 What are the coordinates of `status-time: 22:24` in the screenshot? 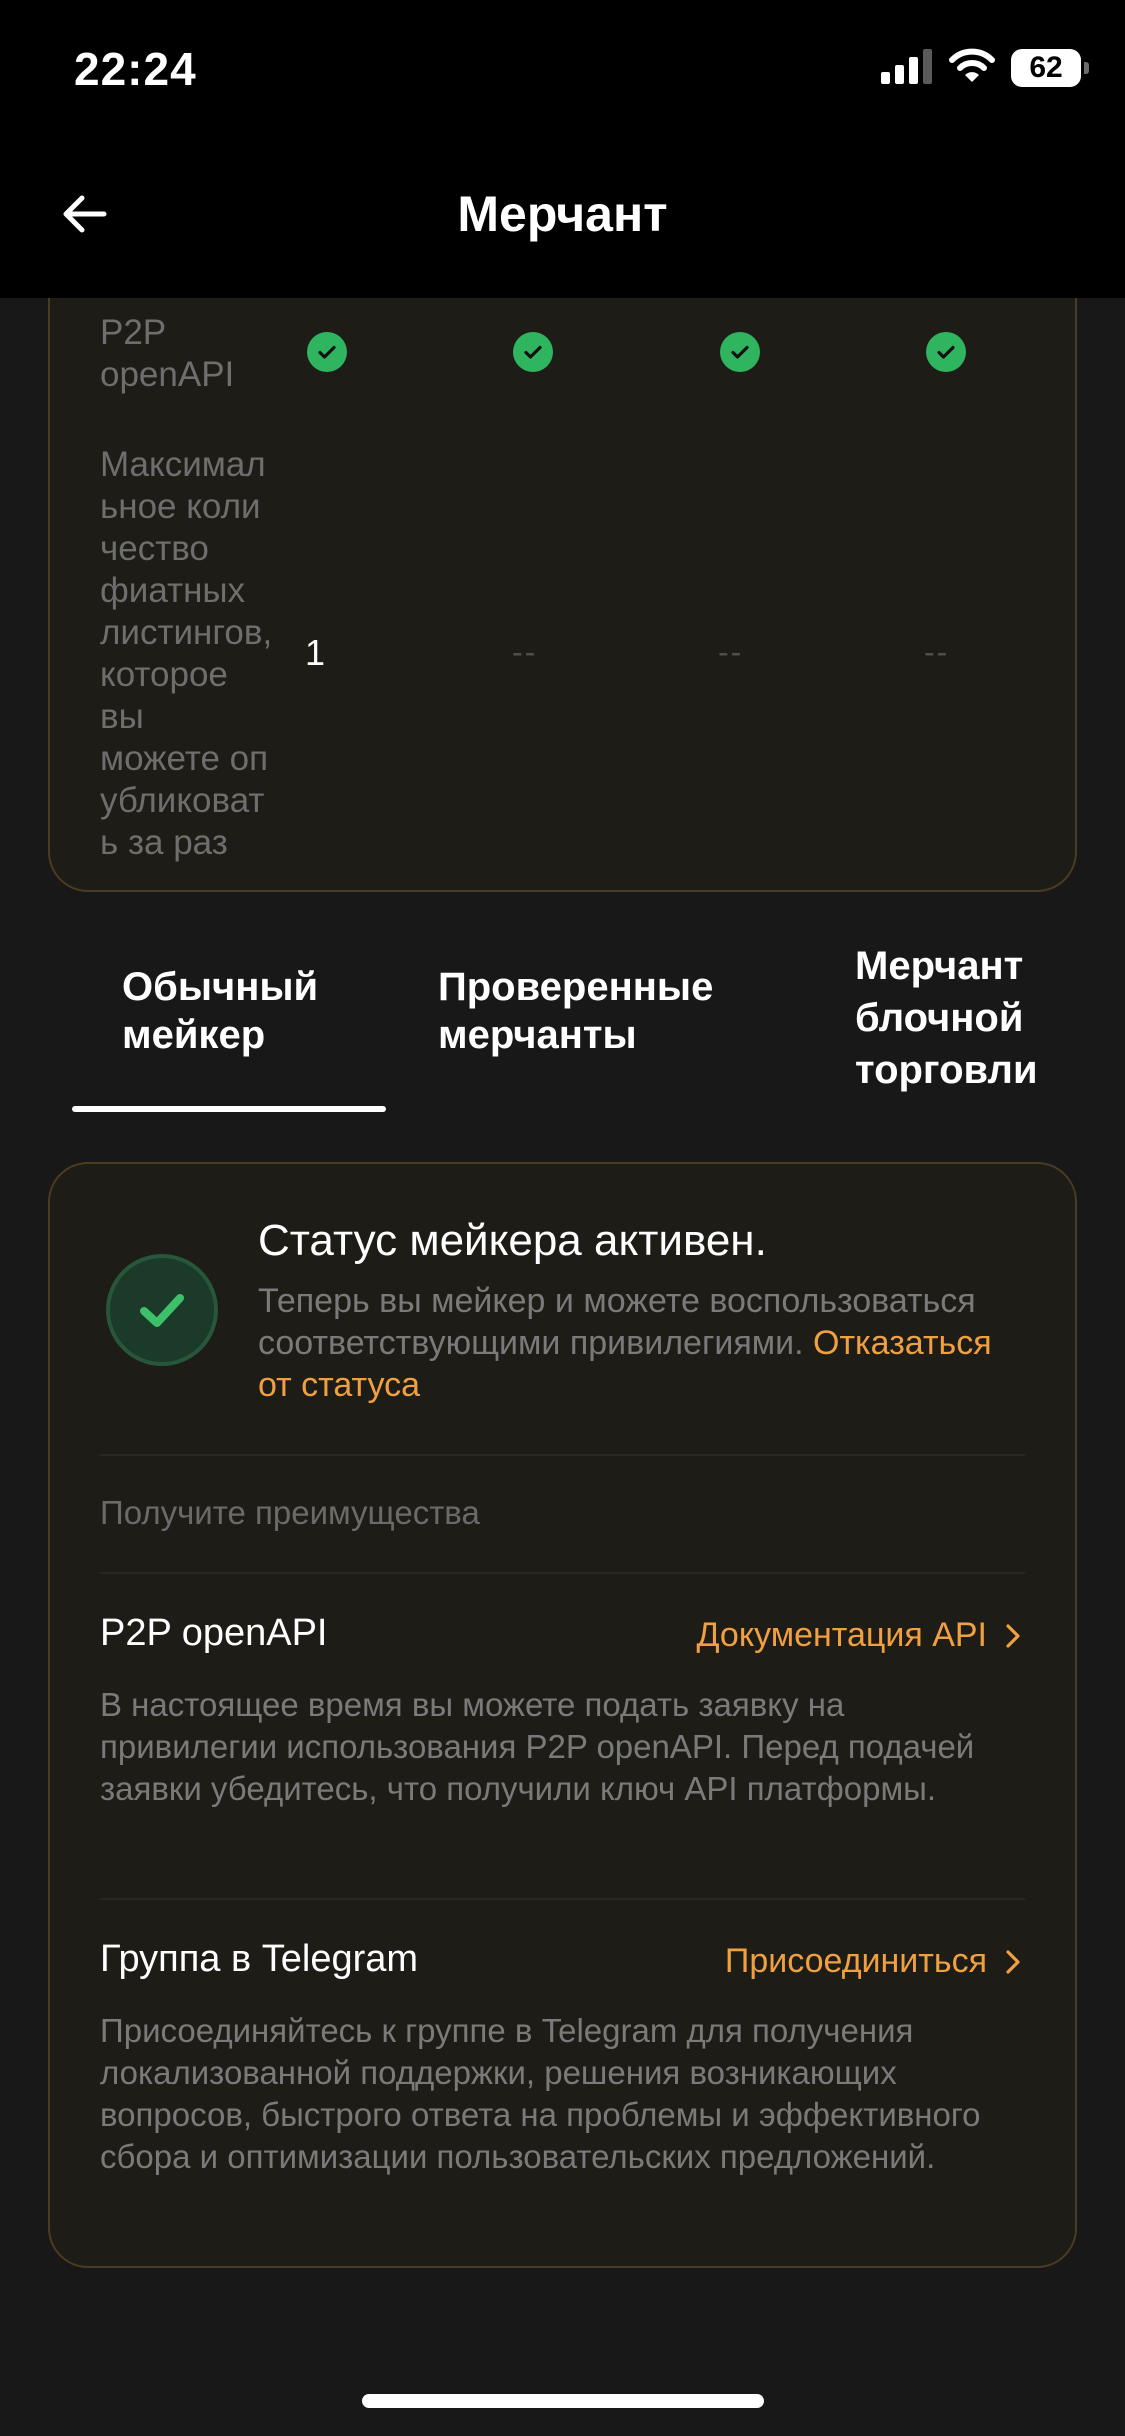 It's located at (135, 69).